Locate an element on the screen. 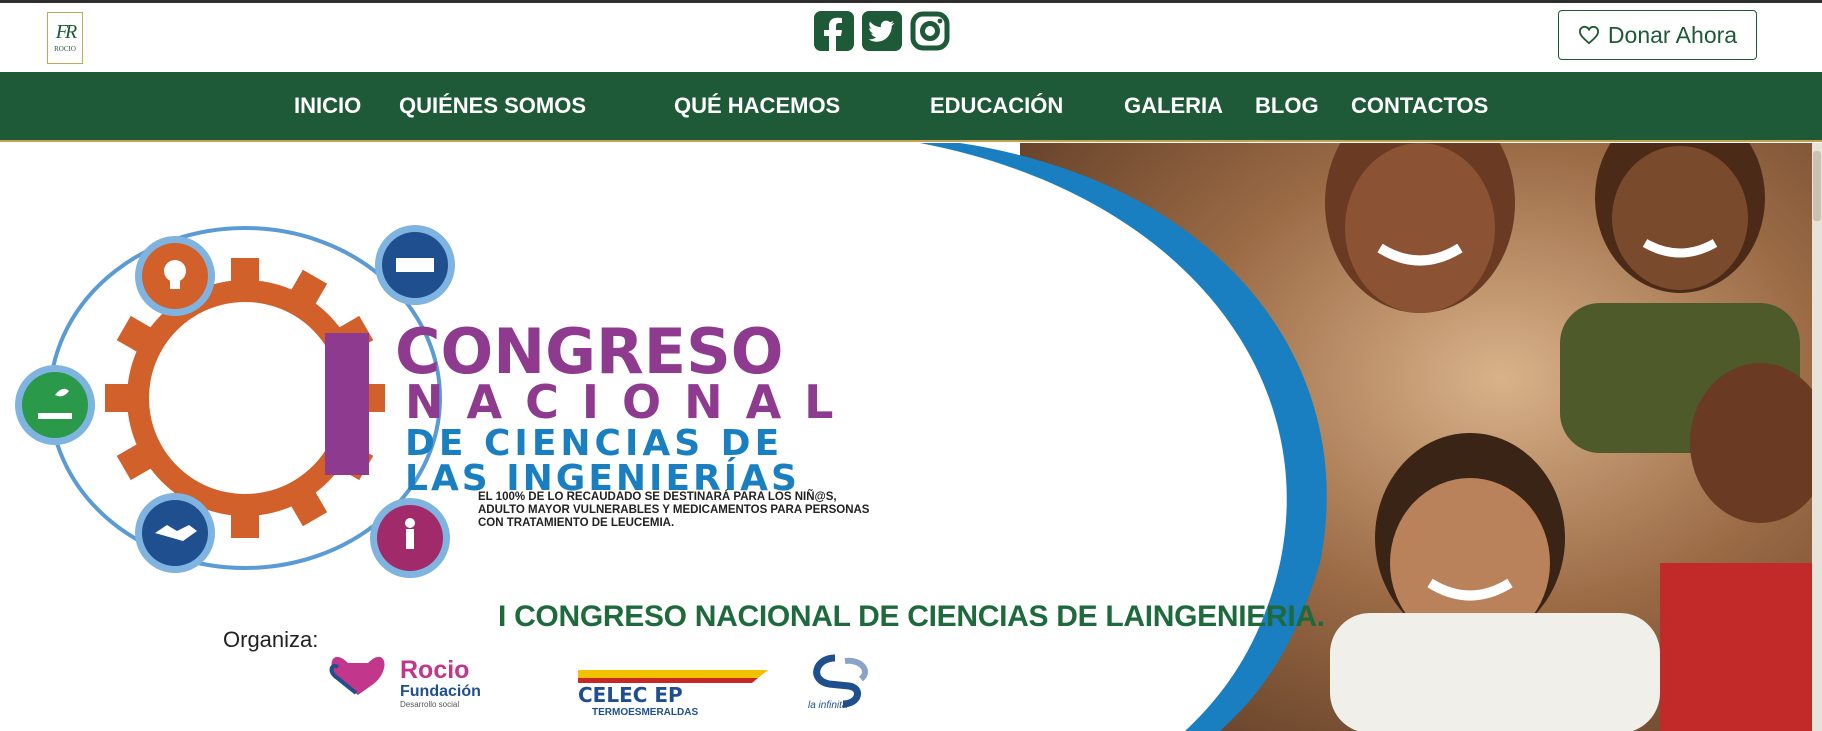 Image resolution: width=1822 pixels, height=731 pixels. instagram-icon is located at coordinates (930, 31).